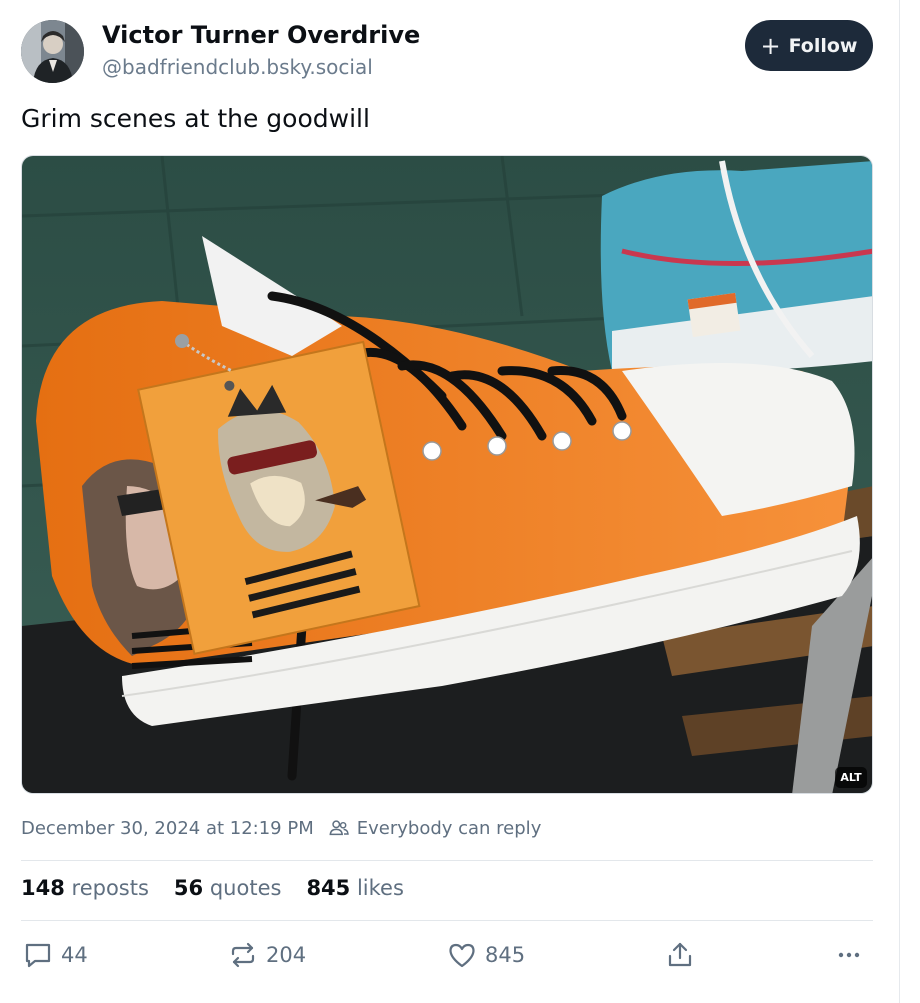  What do you see at coordinates (237, 67) in the screenshot?
I see `author-handle: @badfriendclub.bsky.social` at bounding box center [237, 67].